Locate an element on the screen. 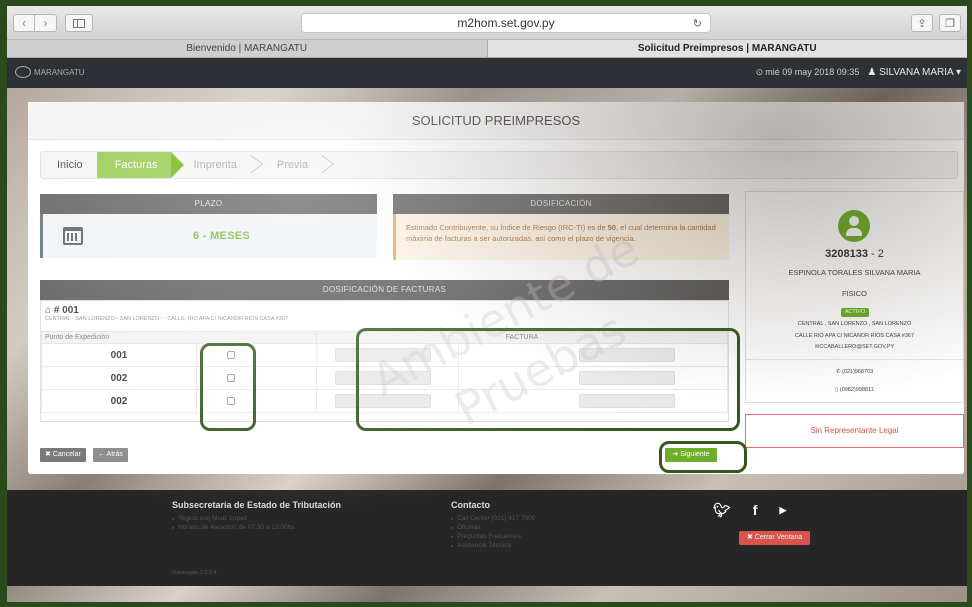 This screenshot has width=972, height=607. address-bar: m2hom.set.gov.py ↻ is located at coordinates (506, 23).